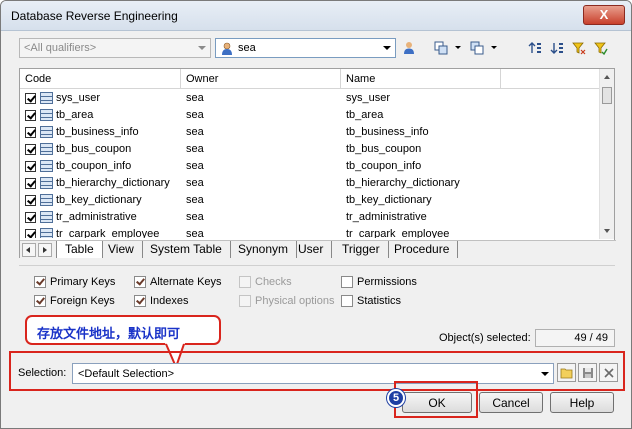 The width and height of the screenshot is (632, 429). I want to click on tab-system-table: System Table, so click(186, 249).